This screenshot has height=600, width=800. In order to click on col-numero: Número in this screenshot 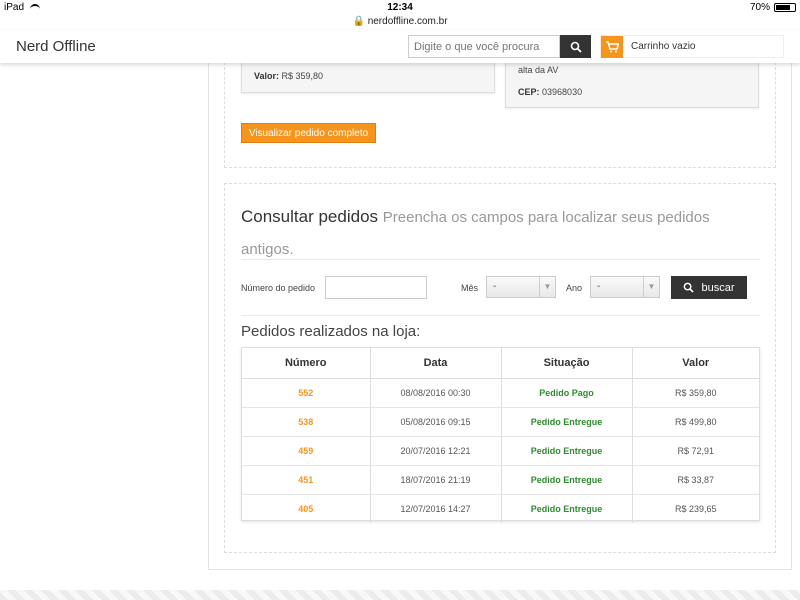, I will do `click(306, 363)`.